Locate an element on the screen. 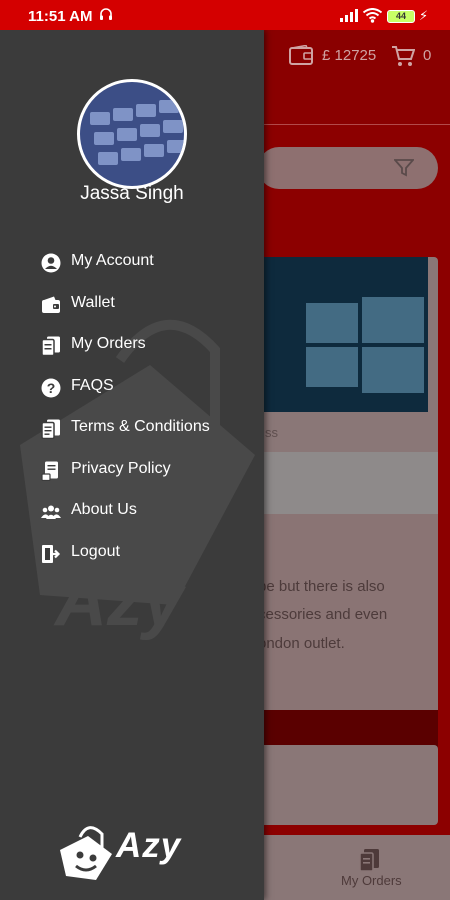 This screenshot has width=450, height=900. menu-item-faqs: ? FAQS is located at coordinates (132, 388).